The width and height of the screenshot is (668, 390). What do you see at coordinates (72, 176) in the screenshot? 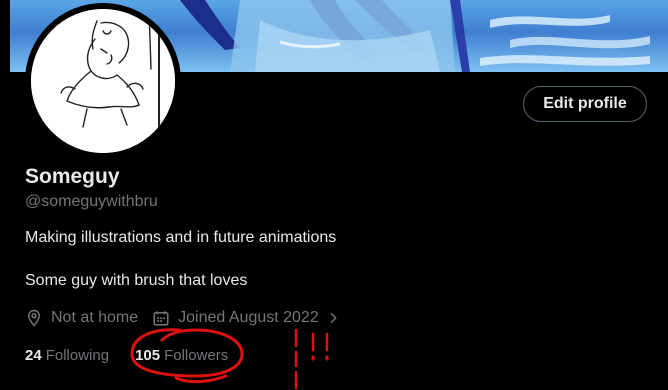
I see `display-name: Someguy` at bounding box center [72, 176].